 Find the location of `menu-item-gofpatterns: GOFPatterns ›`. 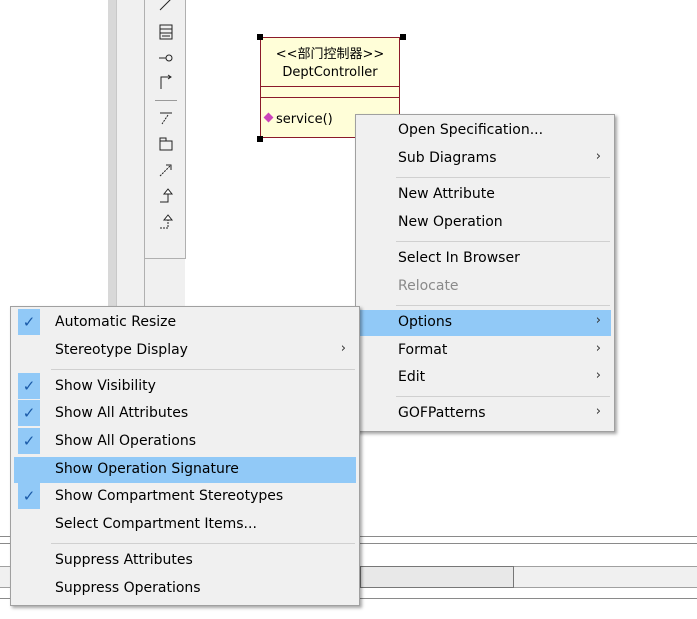

menu-item-gofpatterns: GOFPatterns › is located at coordinates (485, 414).